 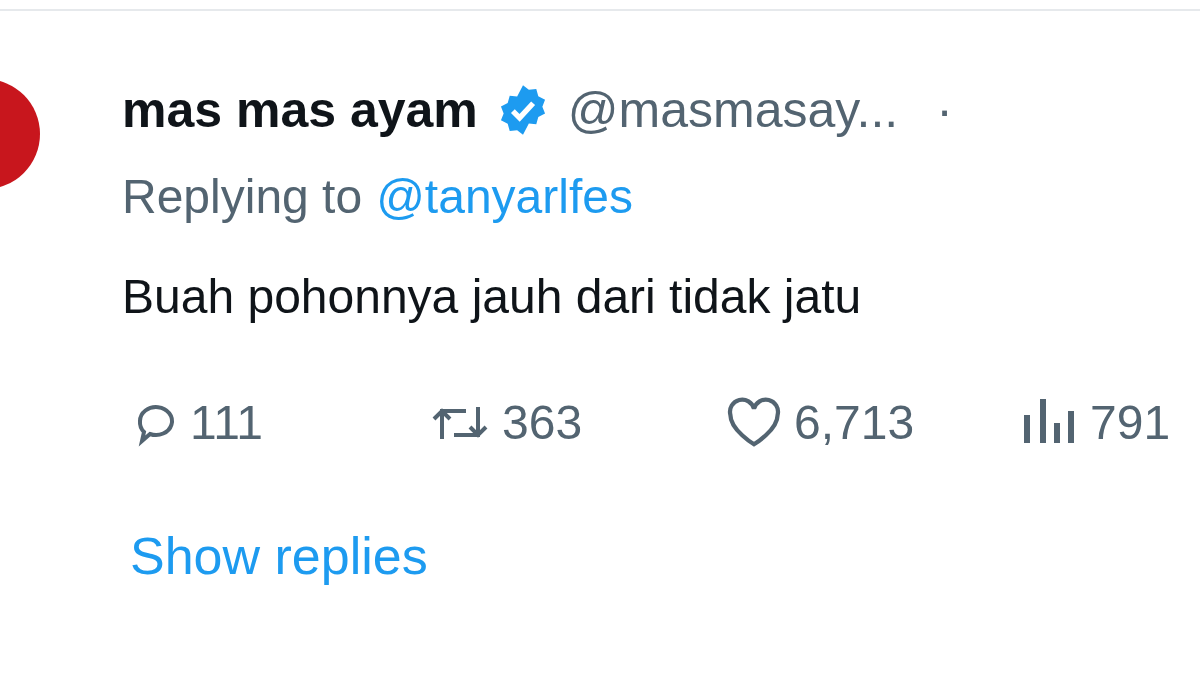 I want to click on stat-count: 111, so click(x=226, y=422).